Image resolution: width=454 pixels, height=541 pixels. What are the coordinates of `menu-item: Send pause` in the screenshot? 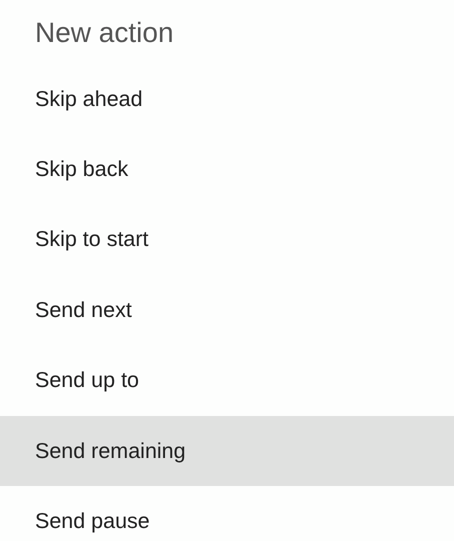 It's located at (227, 513).